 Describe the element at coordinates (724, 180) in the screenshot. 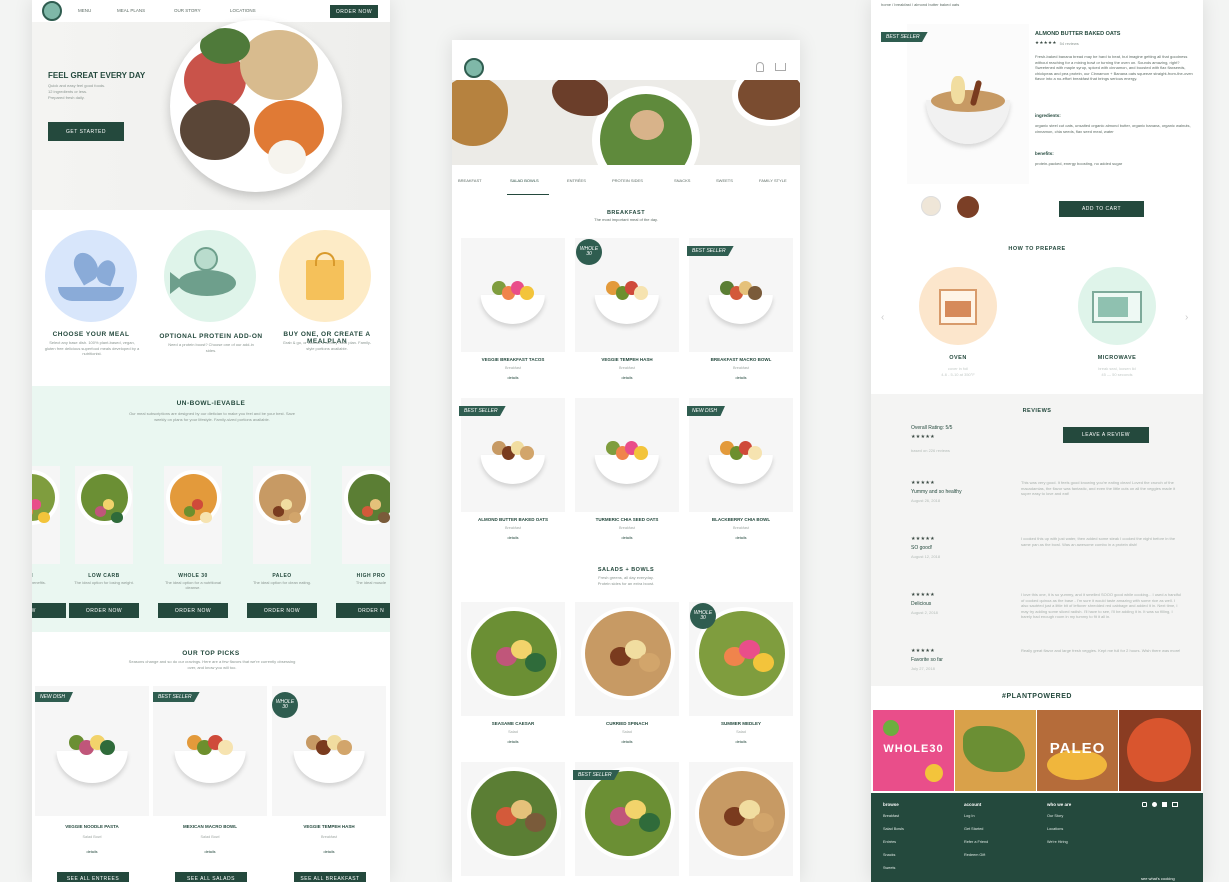

I see `tab-5: SWEETS` at that location.